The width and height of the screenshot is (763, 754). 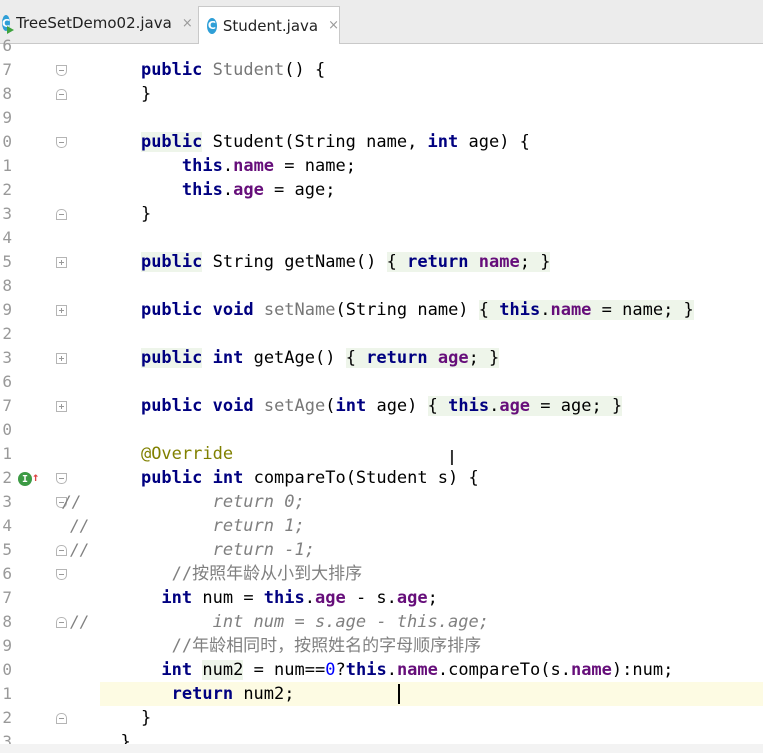 I want to click on tab-student: C Student.java ×, so click(x=269, y=25).